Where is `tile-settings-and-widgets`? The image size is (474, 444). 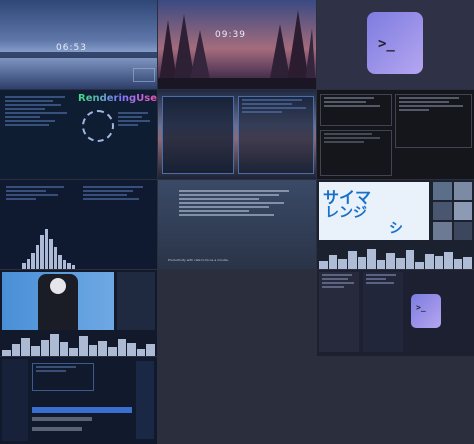 tile-settings-and-widgets is located at coordinates (78, 400).